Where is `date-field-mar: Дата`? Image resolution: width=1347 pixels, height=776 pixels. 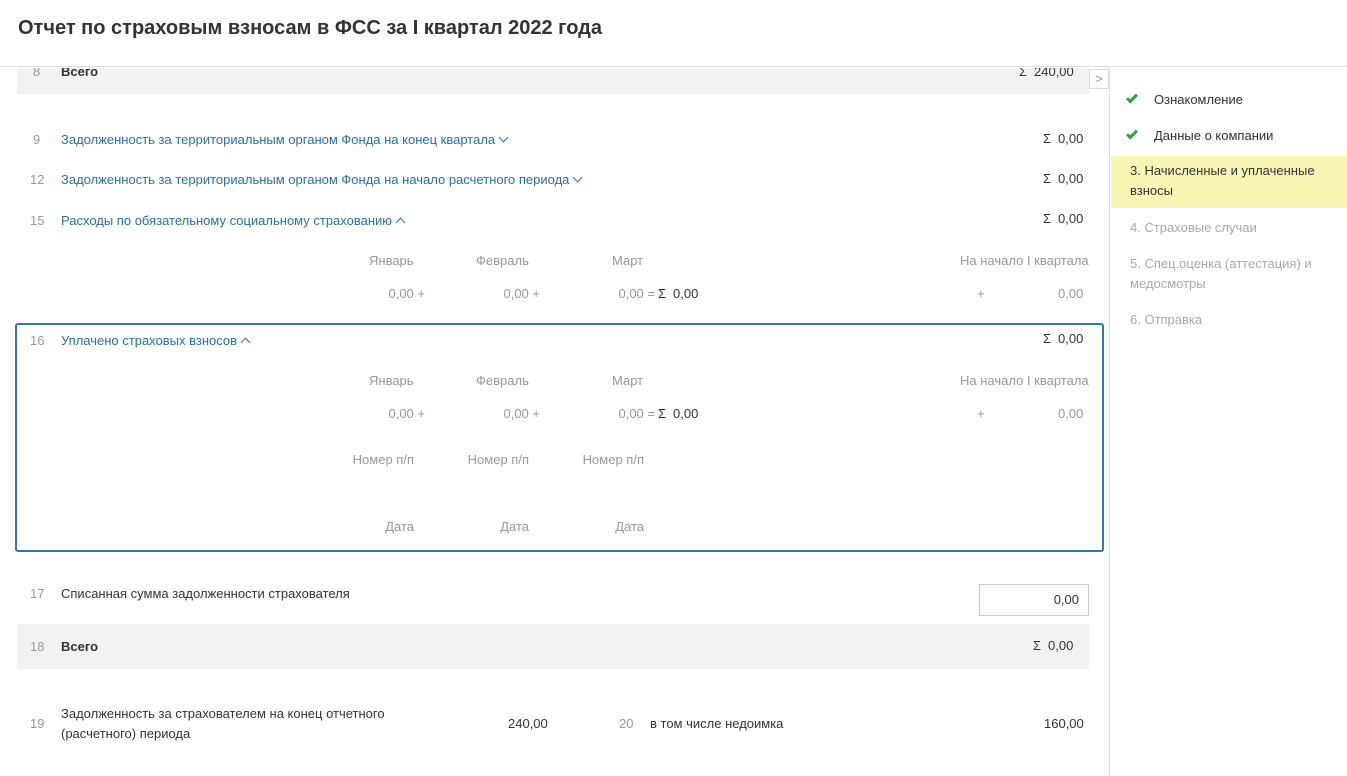 date-field-mar: Дата is located at coordinates (612, 526).